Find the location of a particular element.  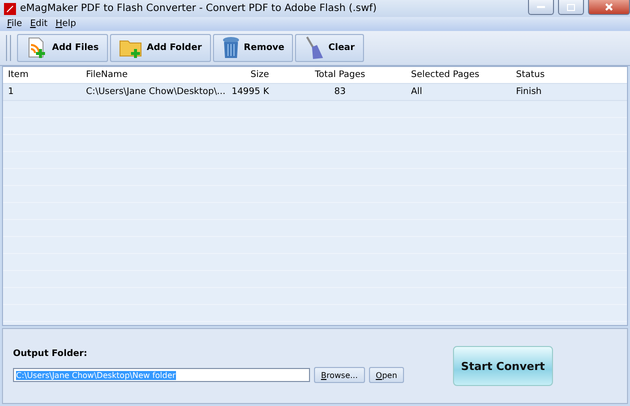

document-plus-icon is located at coordinates (37, 48).